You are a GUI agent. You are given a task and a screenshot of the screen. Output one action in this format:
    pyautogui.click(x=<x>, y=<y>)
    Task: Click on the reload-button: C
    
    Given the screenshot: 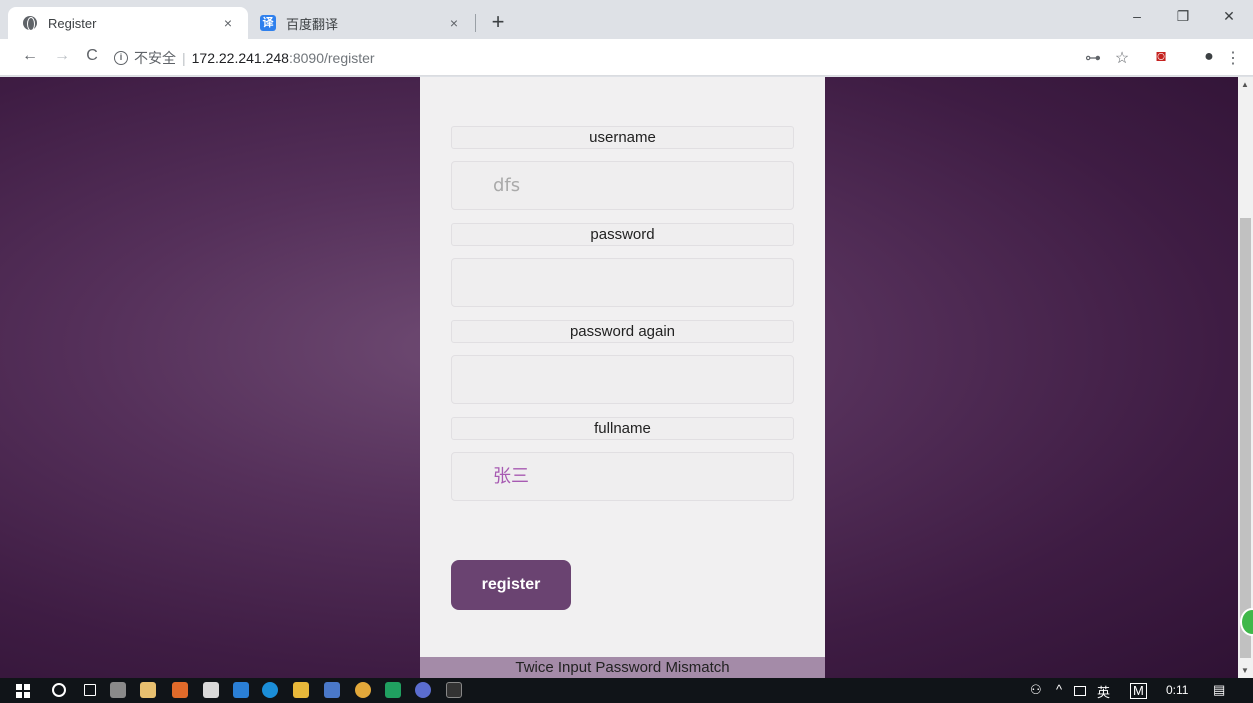 What is the action you would take?
    pyautogui.click(x=92, y=56)
    